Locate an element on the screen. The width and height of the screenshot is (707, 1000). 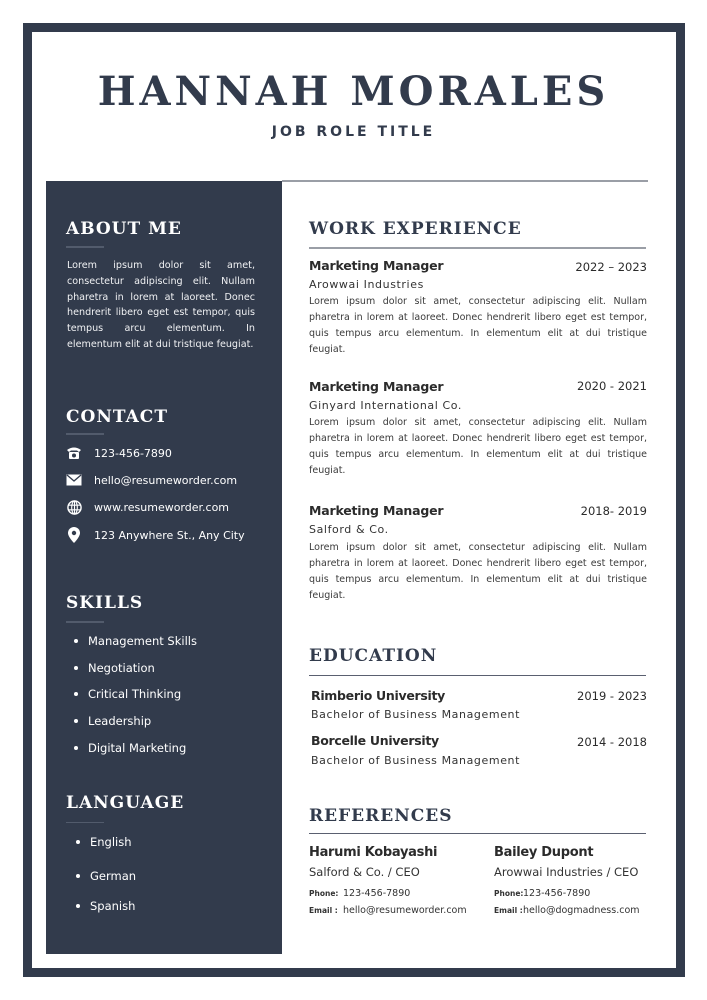
contact-email-text: hello@resumeworder.com is located at coordinates (165, 480).